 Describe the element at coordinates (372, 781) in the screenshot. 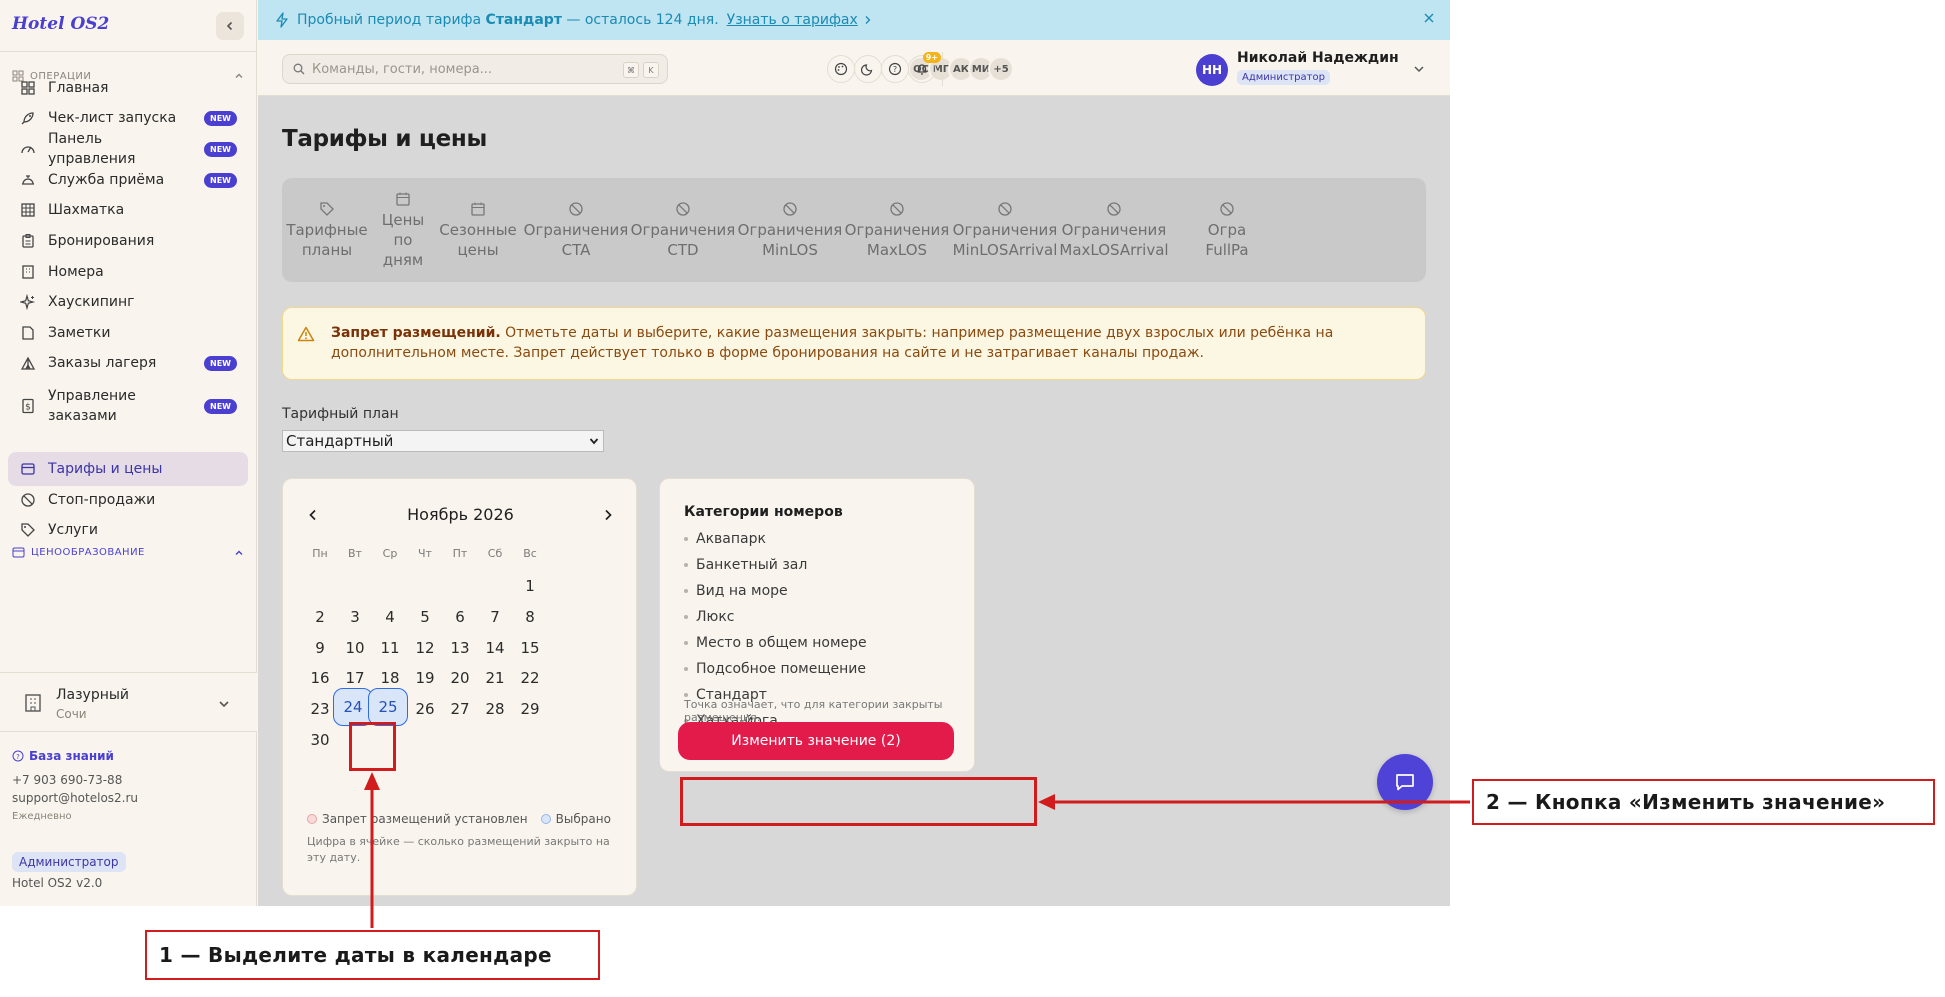

I see `arrow-step1-head` at that location.